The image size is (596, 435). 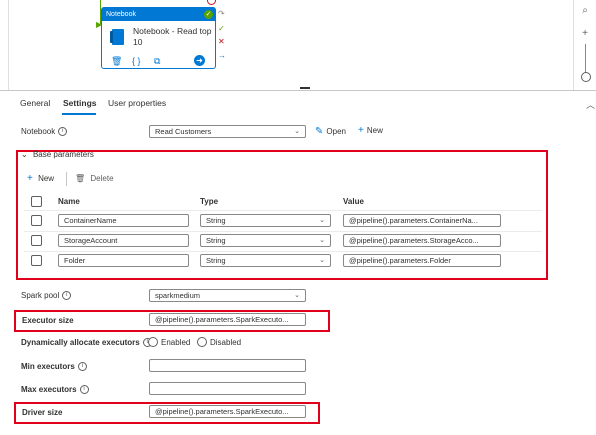 What do you see at coordinates (79, 114) in the screenshot?
I see `active-tab-indicator` at bounding box center [79, 114].